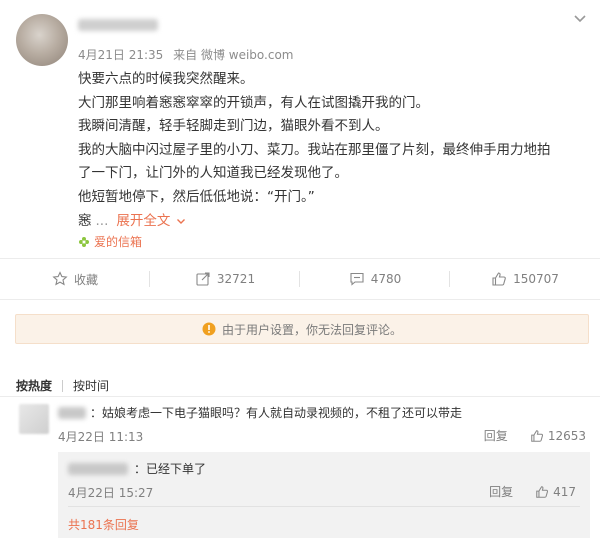 Image resolution: width=600 pixels, height=548 pixels. I want to click on author-name-blurred, so click(128, 23).